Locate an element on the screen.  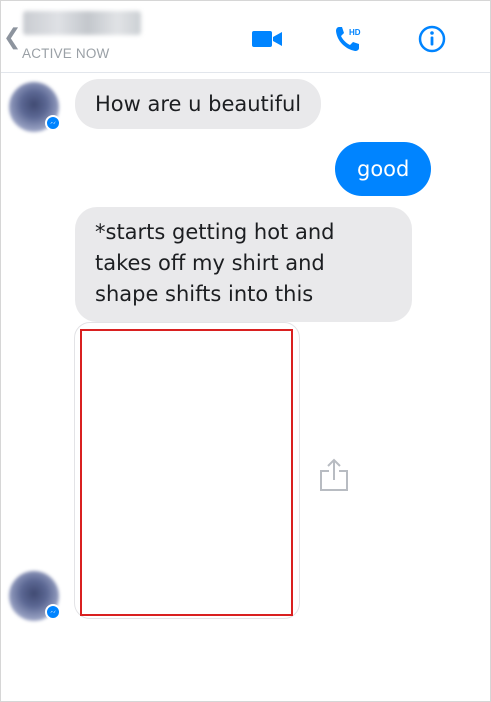
chevron-left-icon: ❮ is located at coordinates (12, 38).